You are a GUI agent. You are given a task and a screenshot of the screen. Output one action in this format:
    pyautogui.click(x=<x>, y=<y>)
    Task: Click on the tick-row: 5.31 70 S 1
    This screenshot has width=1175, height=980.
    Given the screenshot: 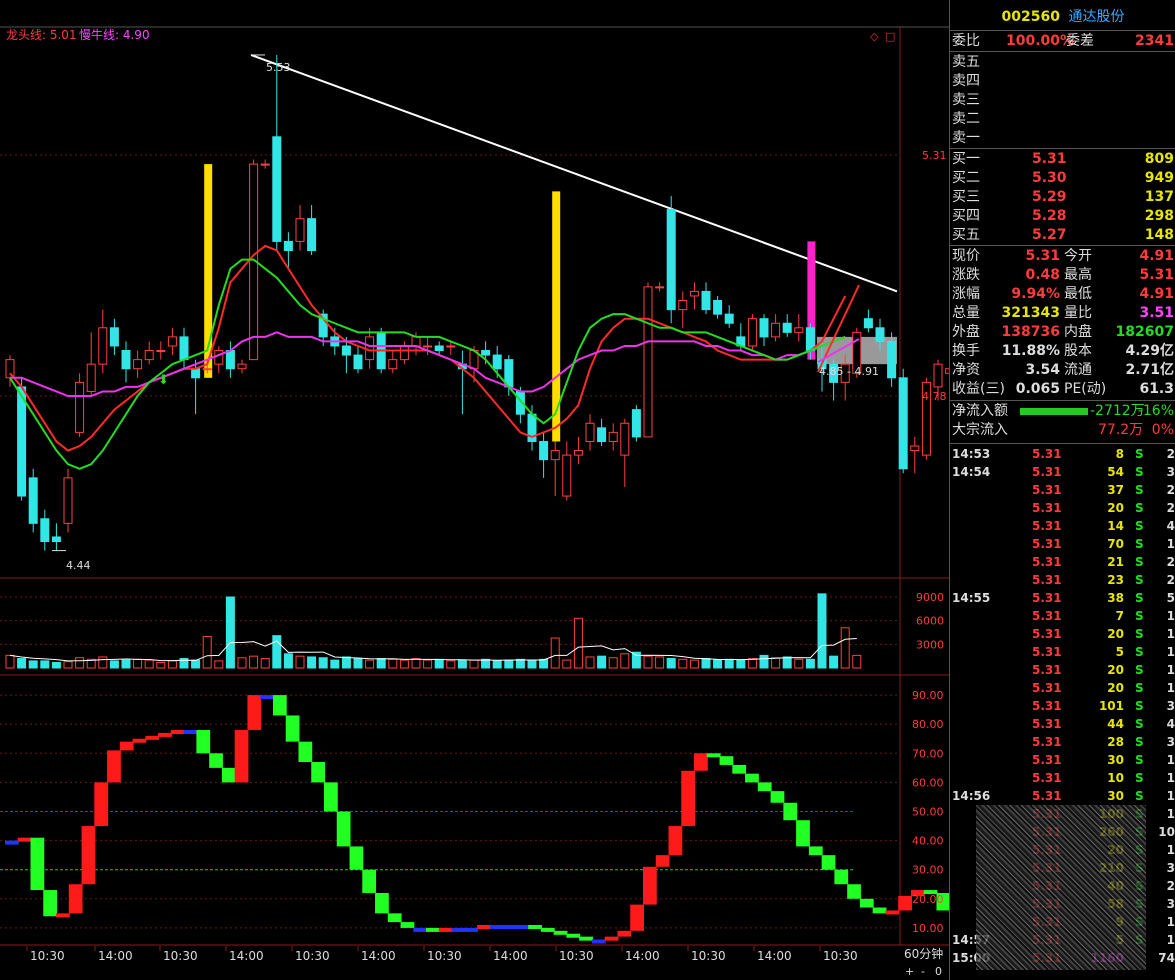 What is the action you would take?
    pyautogui.click(x=1062, y=544)
    